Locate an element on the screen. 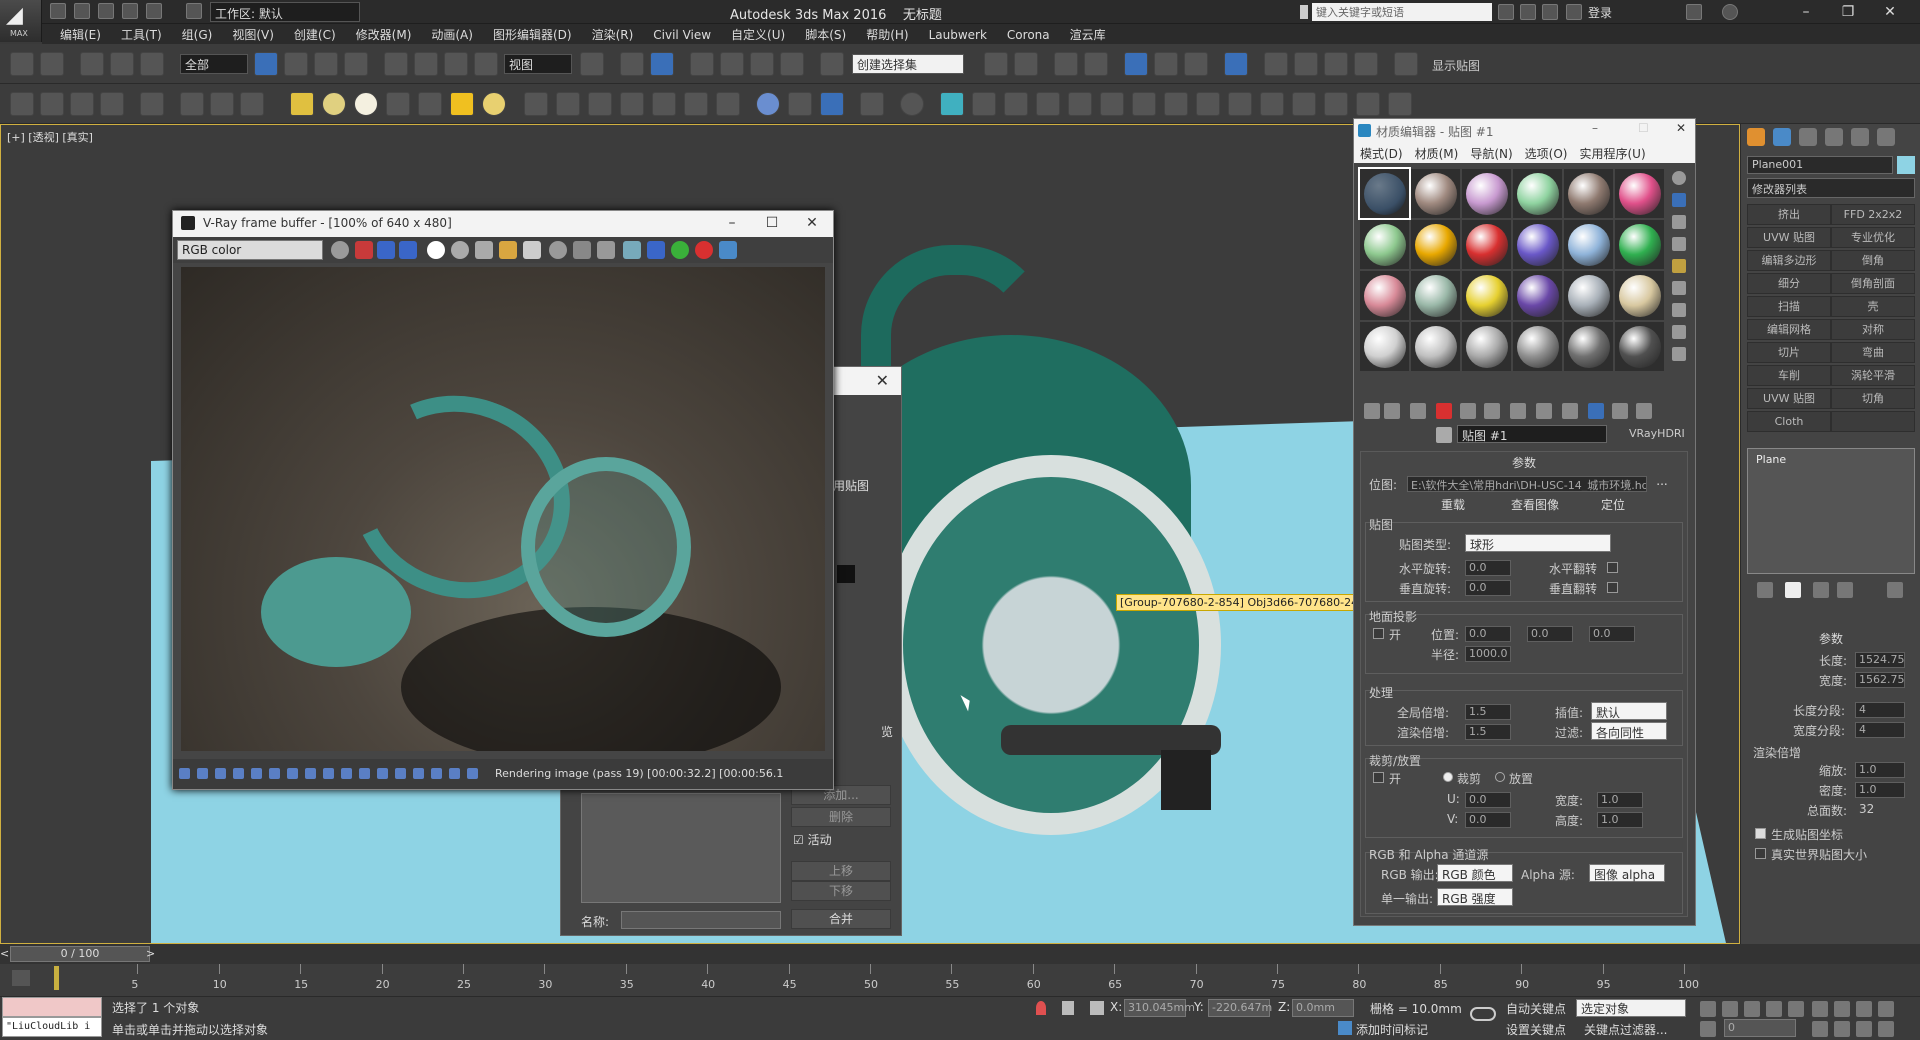 The width and height of the screenshot is (1920, 1040). rendered-frame-window-icon is located at coordinates (1306, 64).